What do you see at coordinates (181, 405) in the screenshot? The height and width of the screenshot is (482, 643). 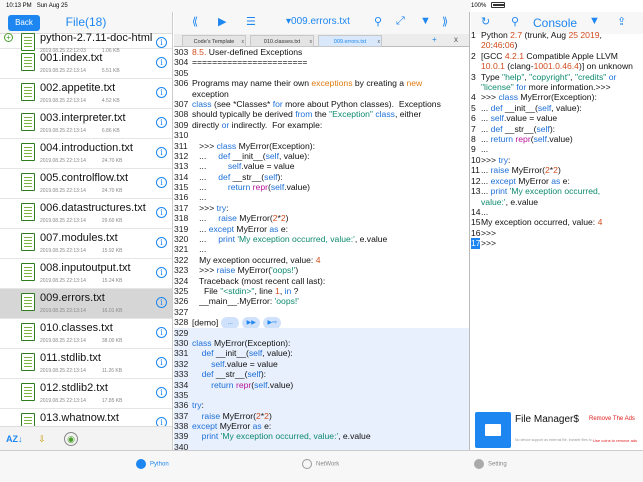 I see `line-number: 336` at bounding box center [181, 405].